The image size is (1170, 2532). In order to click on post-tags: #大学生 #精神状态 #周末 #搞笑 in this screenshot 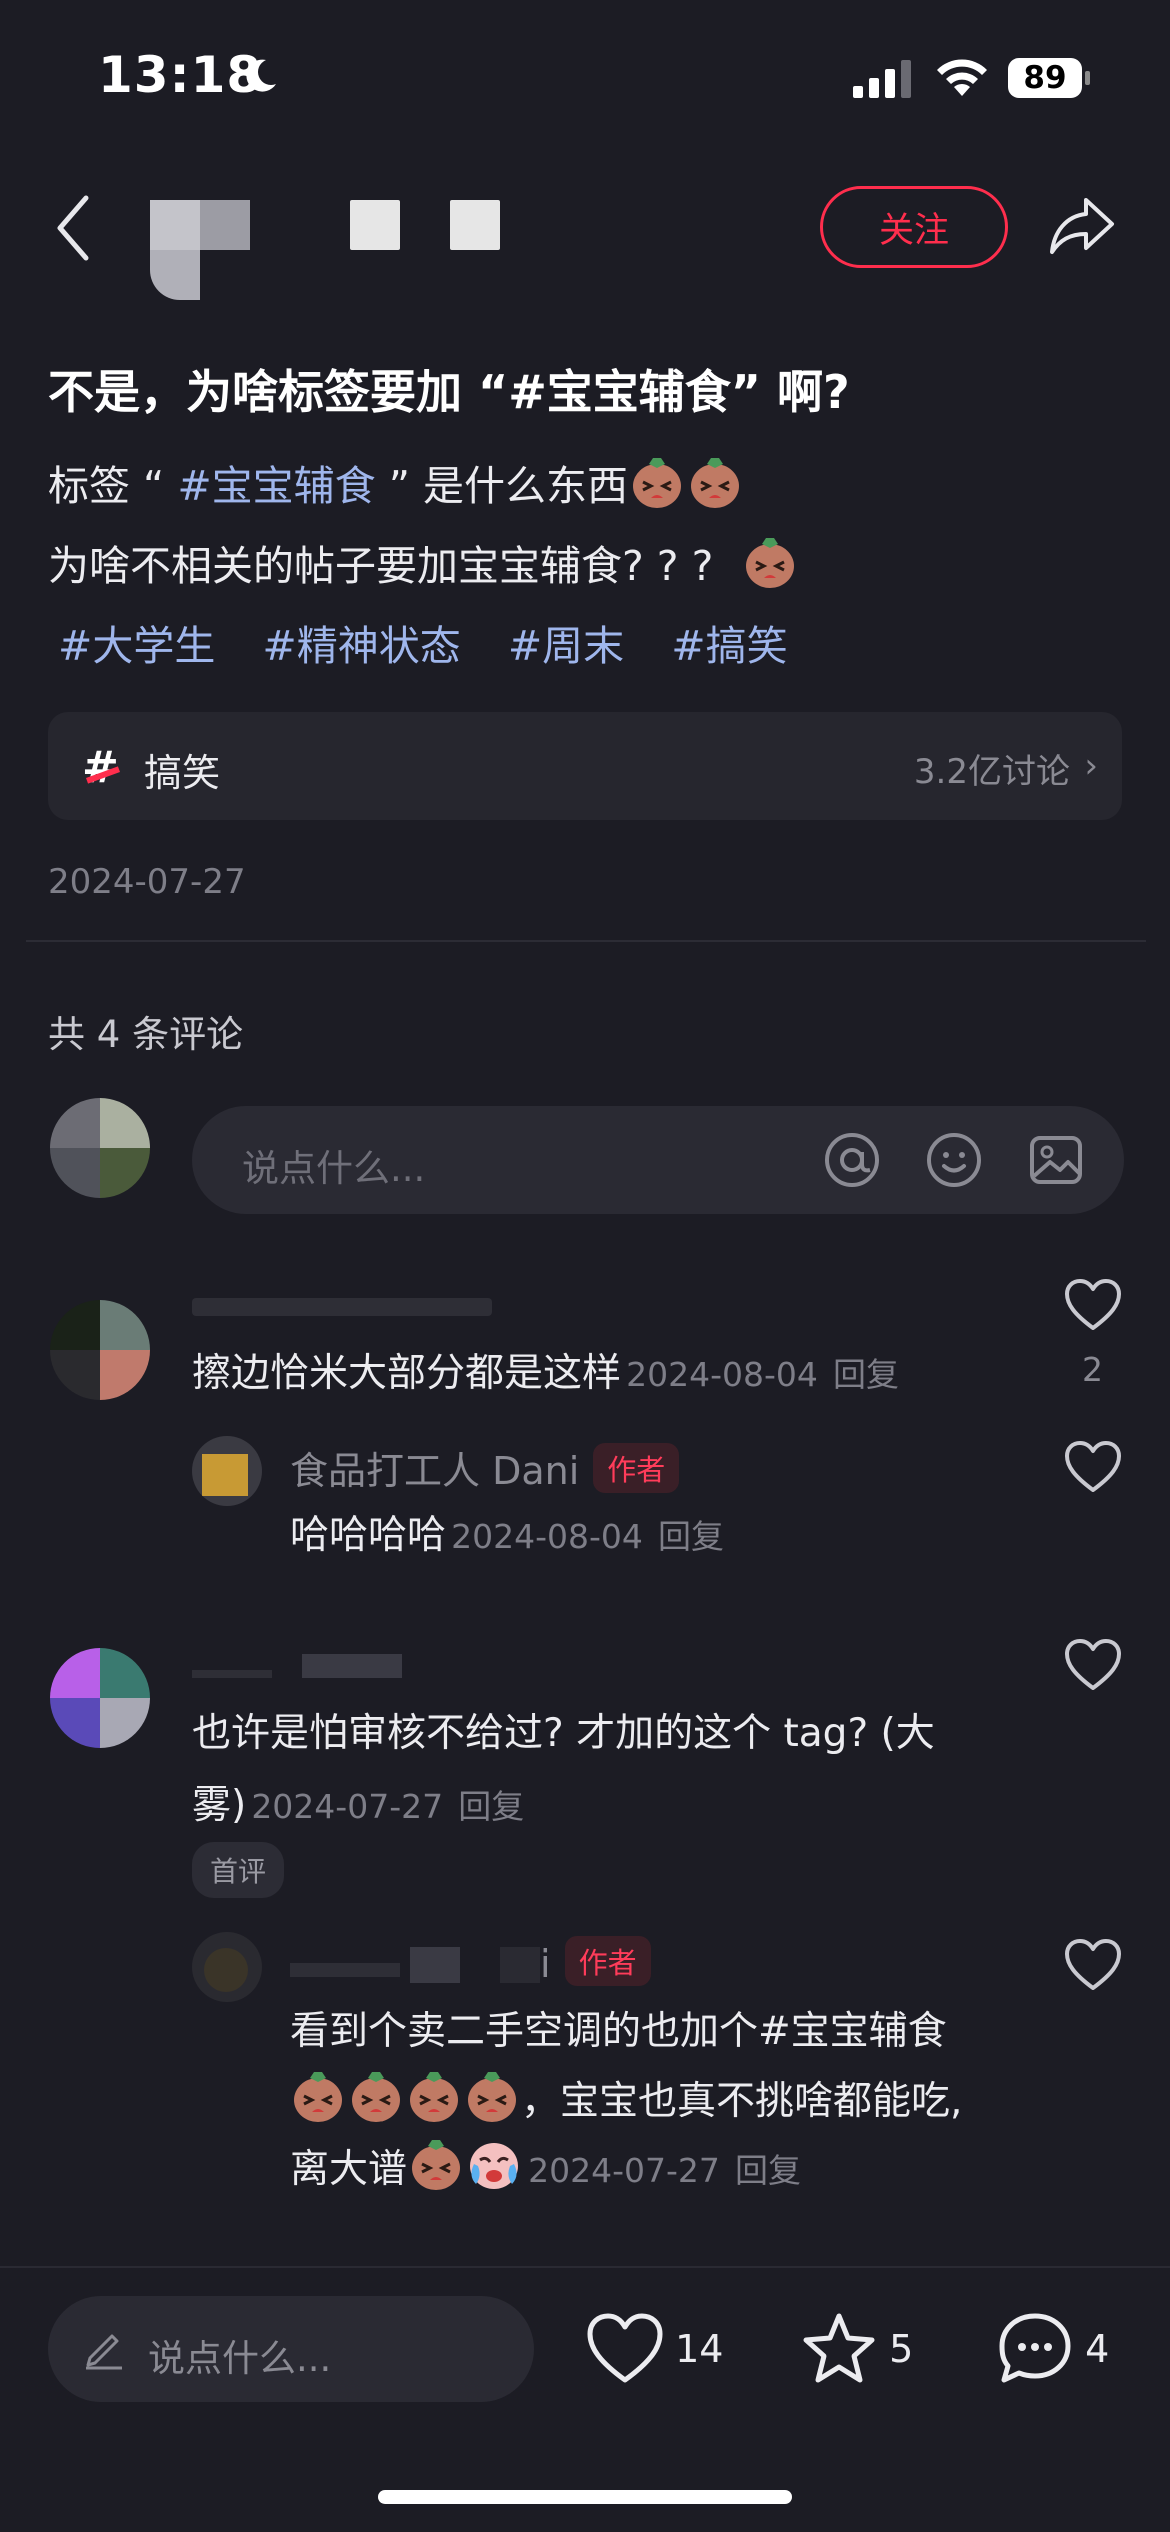, I will do `click(440, 642)`.